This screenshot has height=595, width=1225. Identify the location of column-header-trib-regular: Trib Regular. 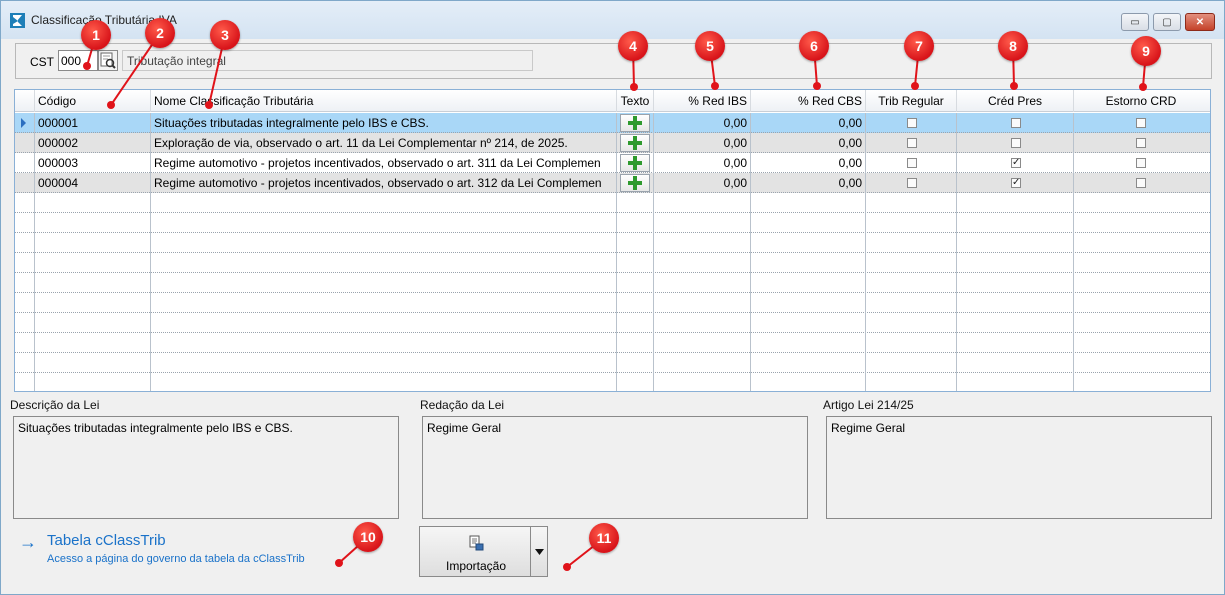
(911, 101).